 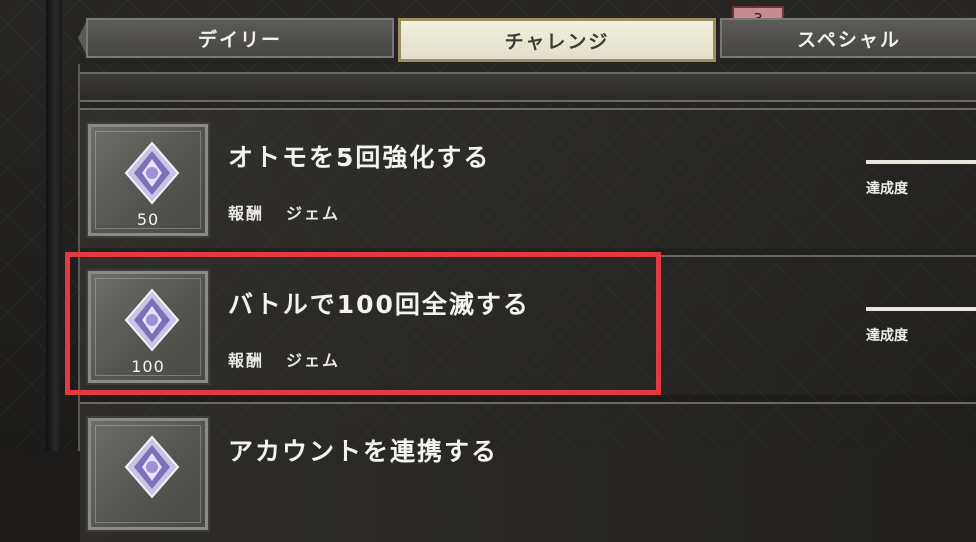 What do you see at coordinates (379, 304) in the screenshot?
I see `mission-title: バトルで100回全滅する` at bounding box center [379, 304].